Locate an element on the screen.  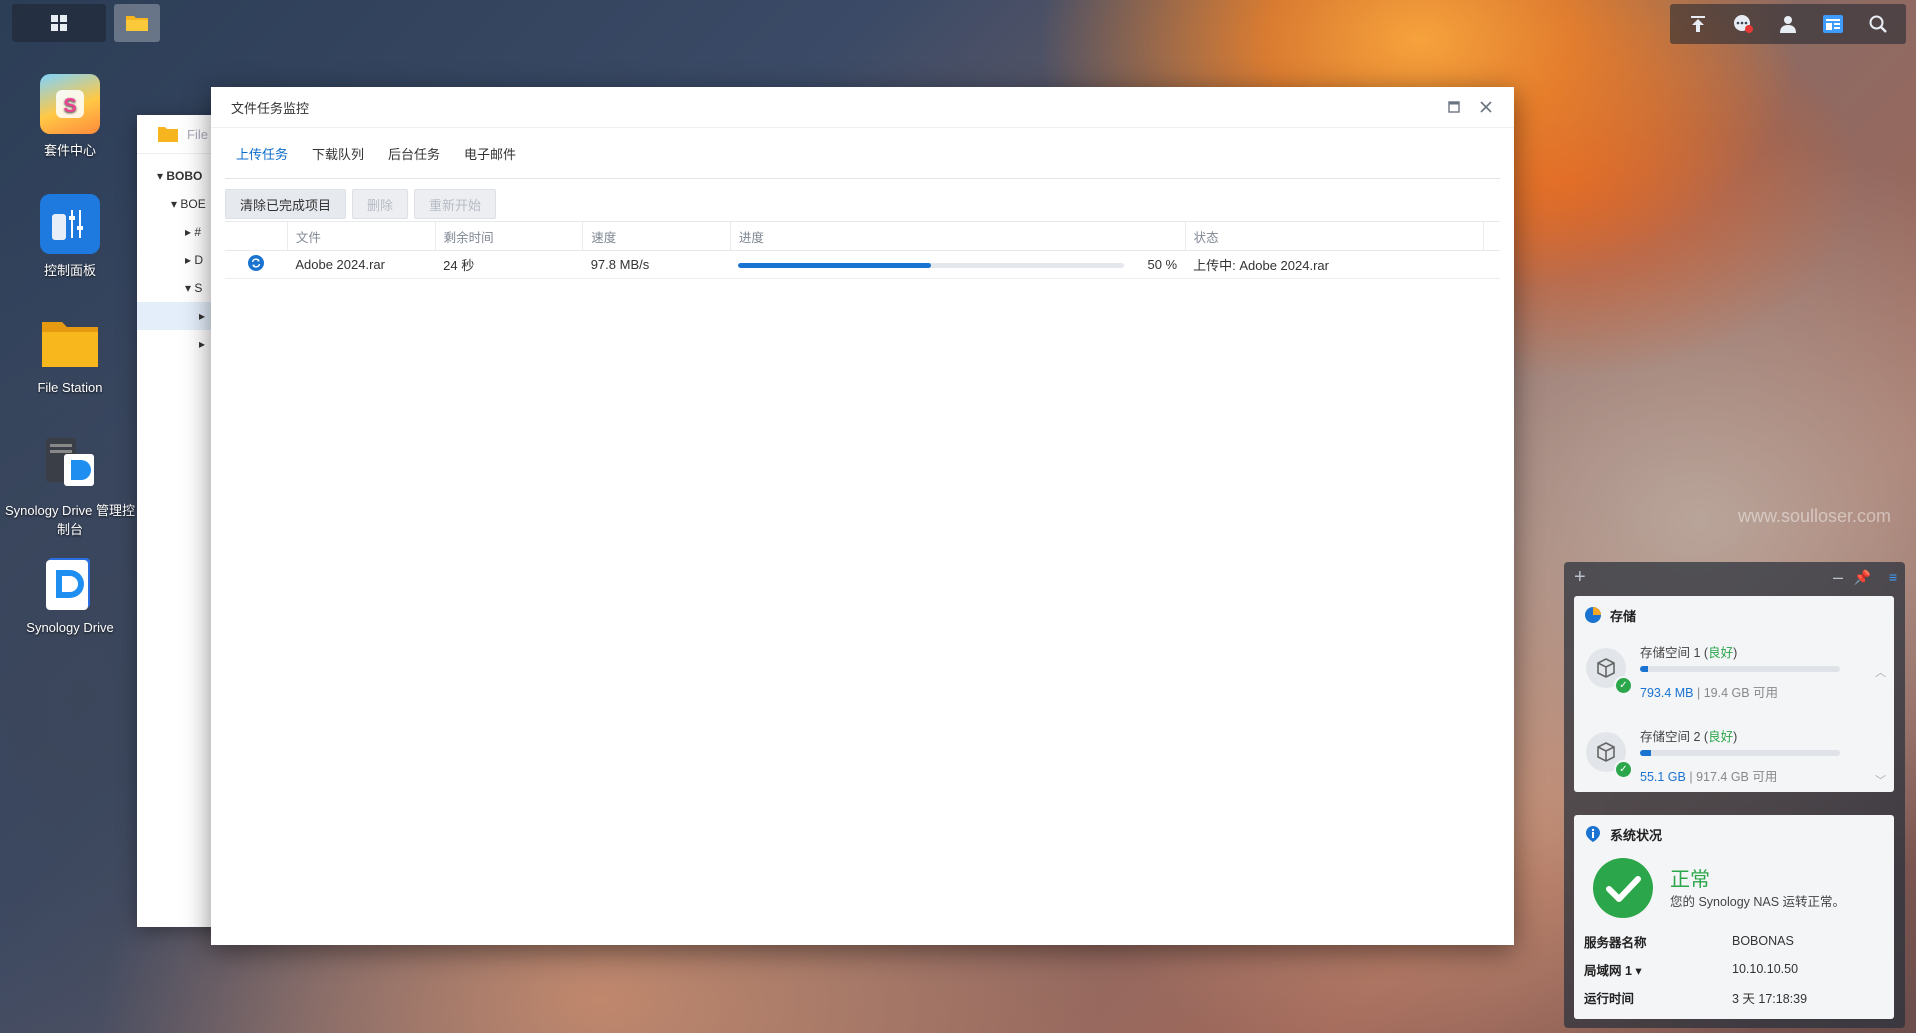
sync-icon is located at coordinates (256, 263).